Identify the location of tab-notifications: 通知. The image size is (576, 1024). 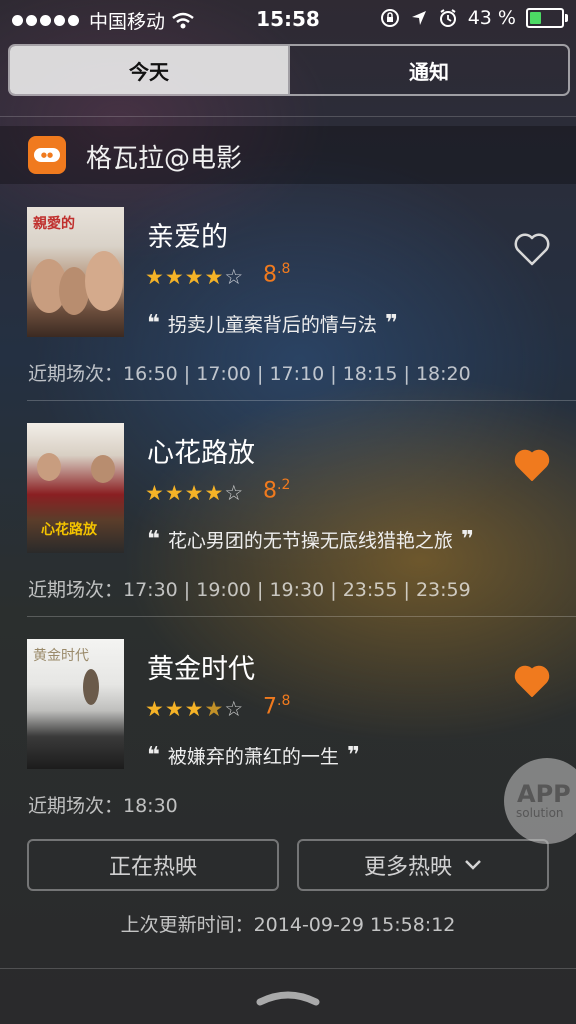
(428, 70).